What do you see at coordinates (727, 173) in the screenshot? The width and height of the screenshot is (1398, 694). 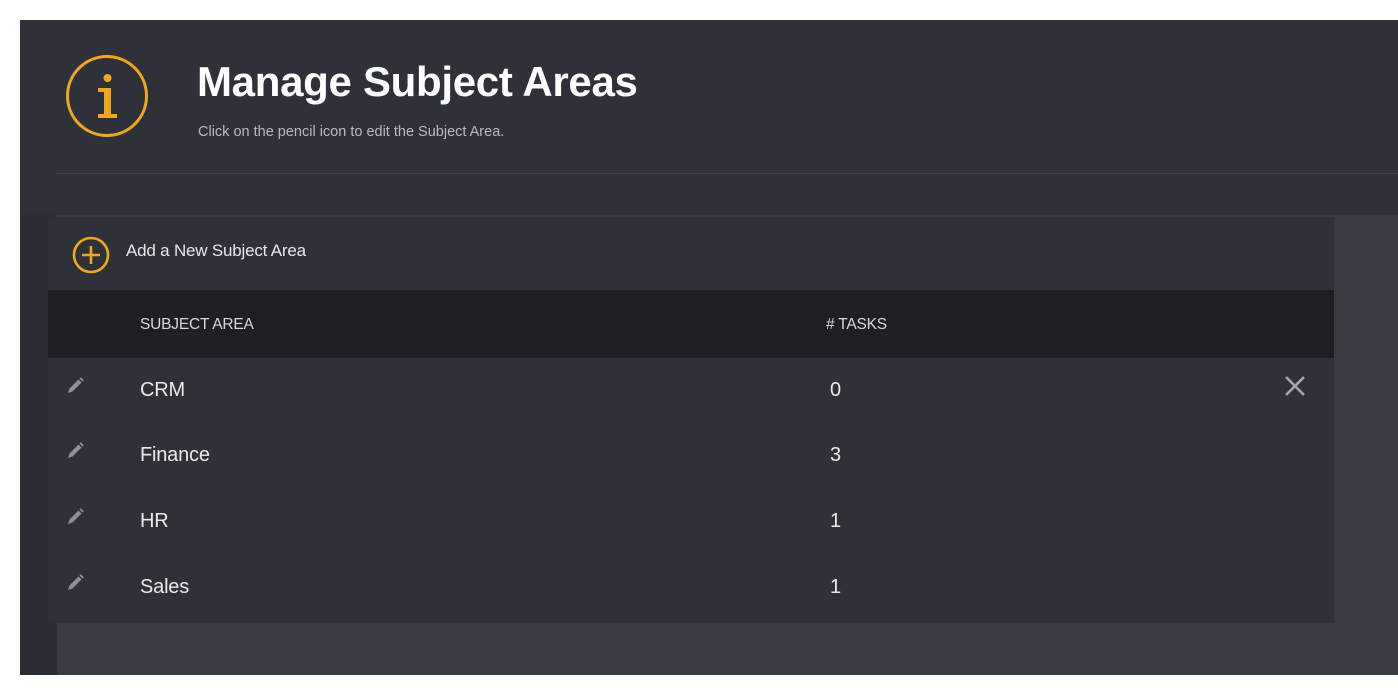 I see `header-divider` at bounding box center [727, 173].